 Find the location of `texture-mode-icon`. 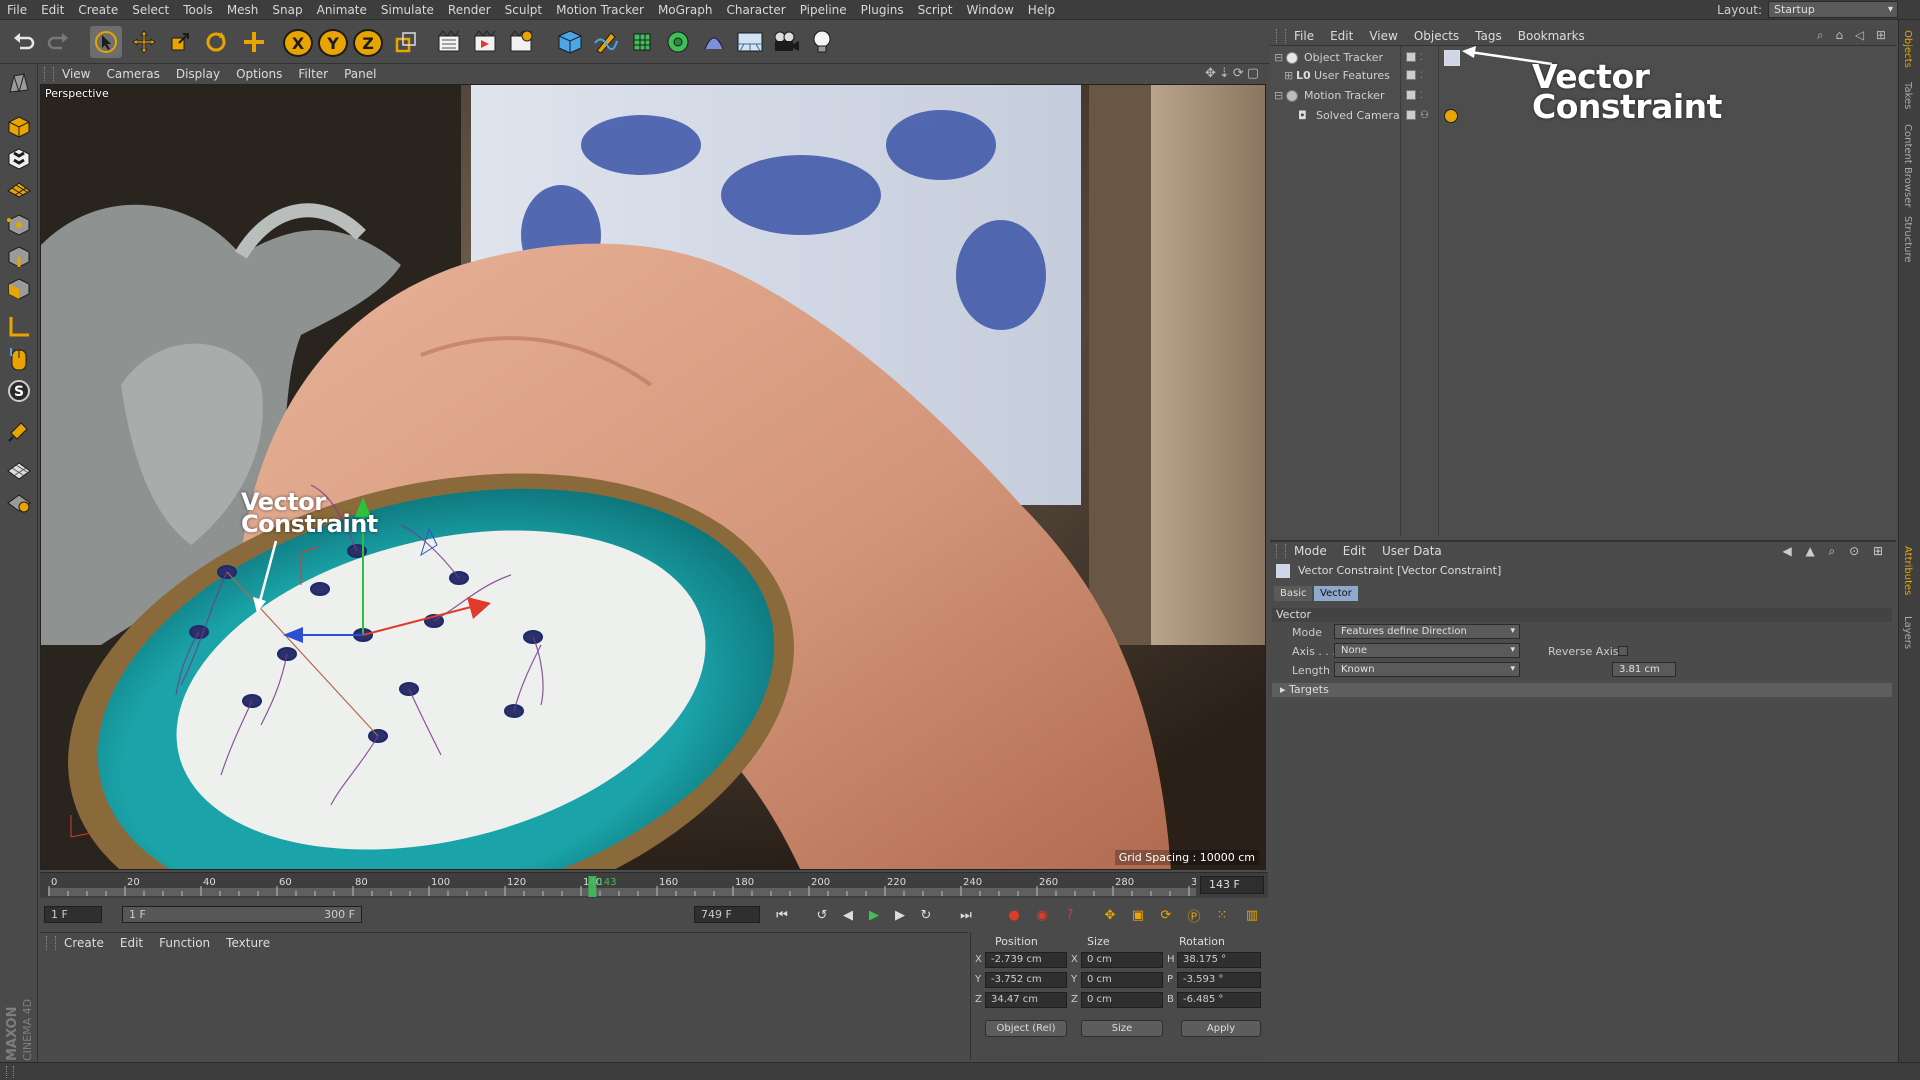

texture-mode-icon is located at coordinates (19, 159).